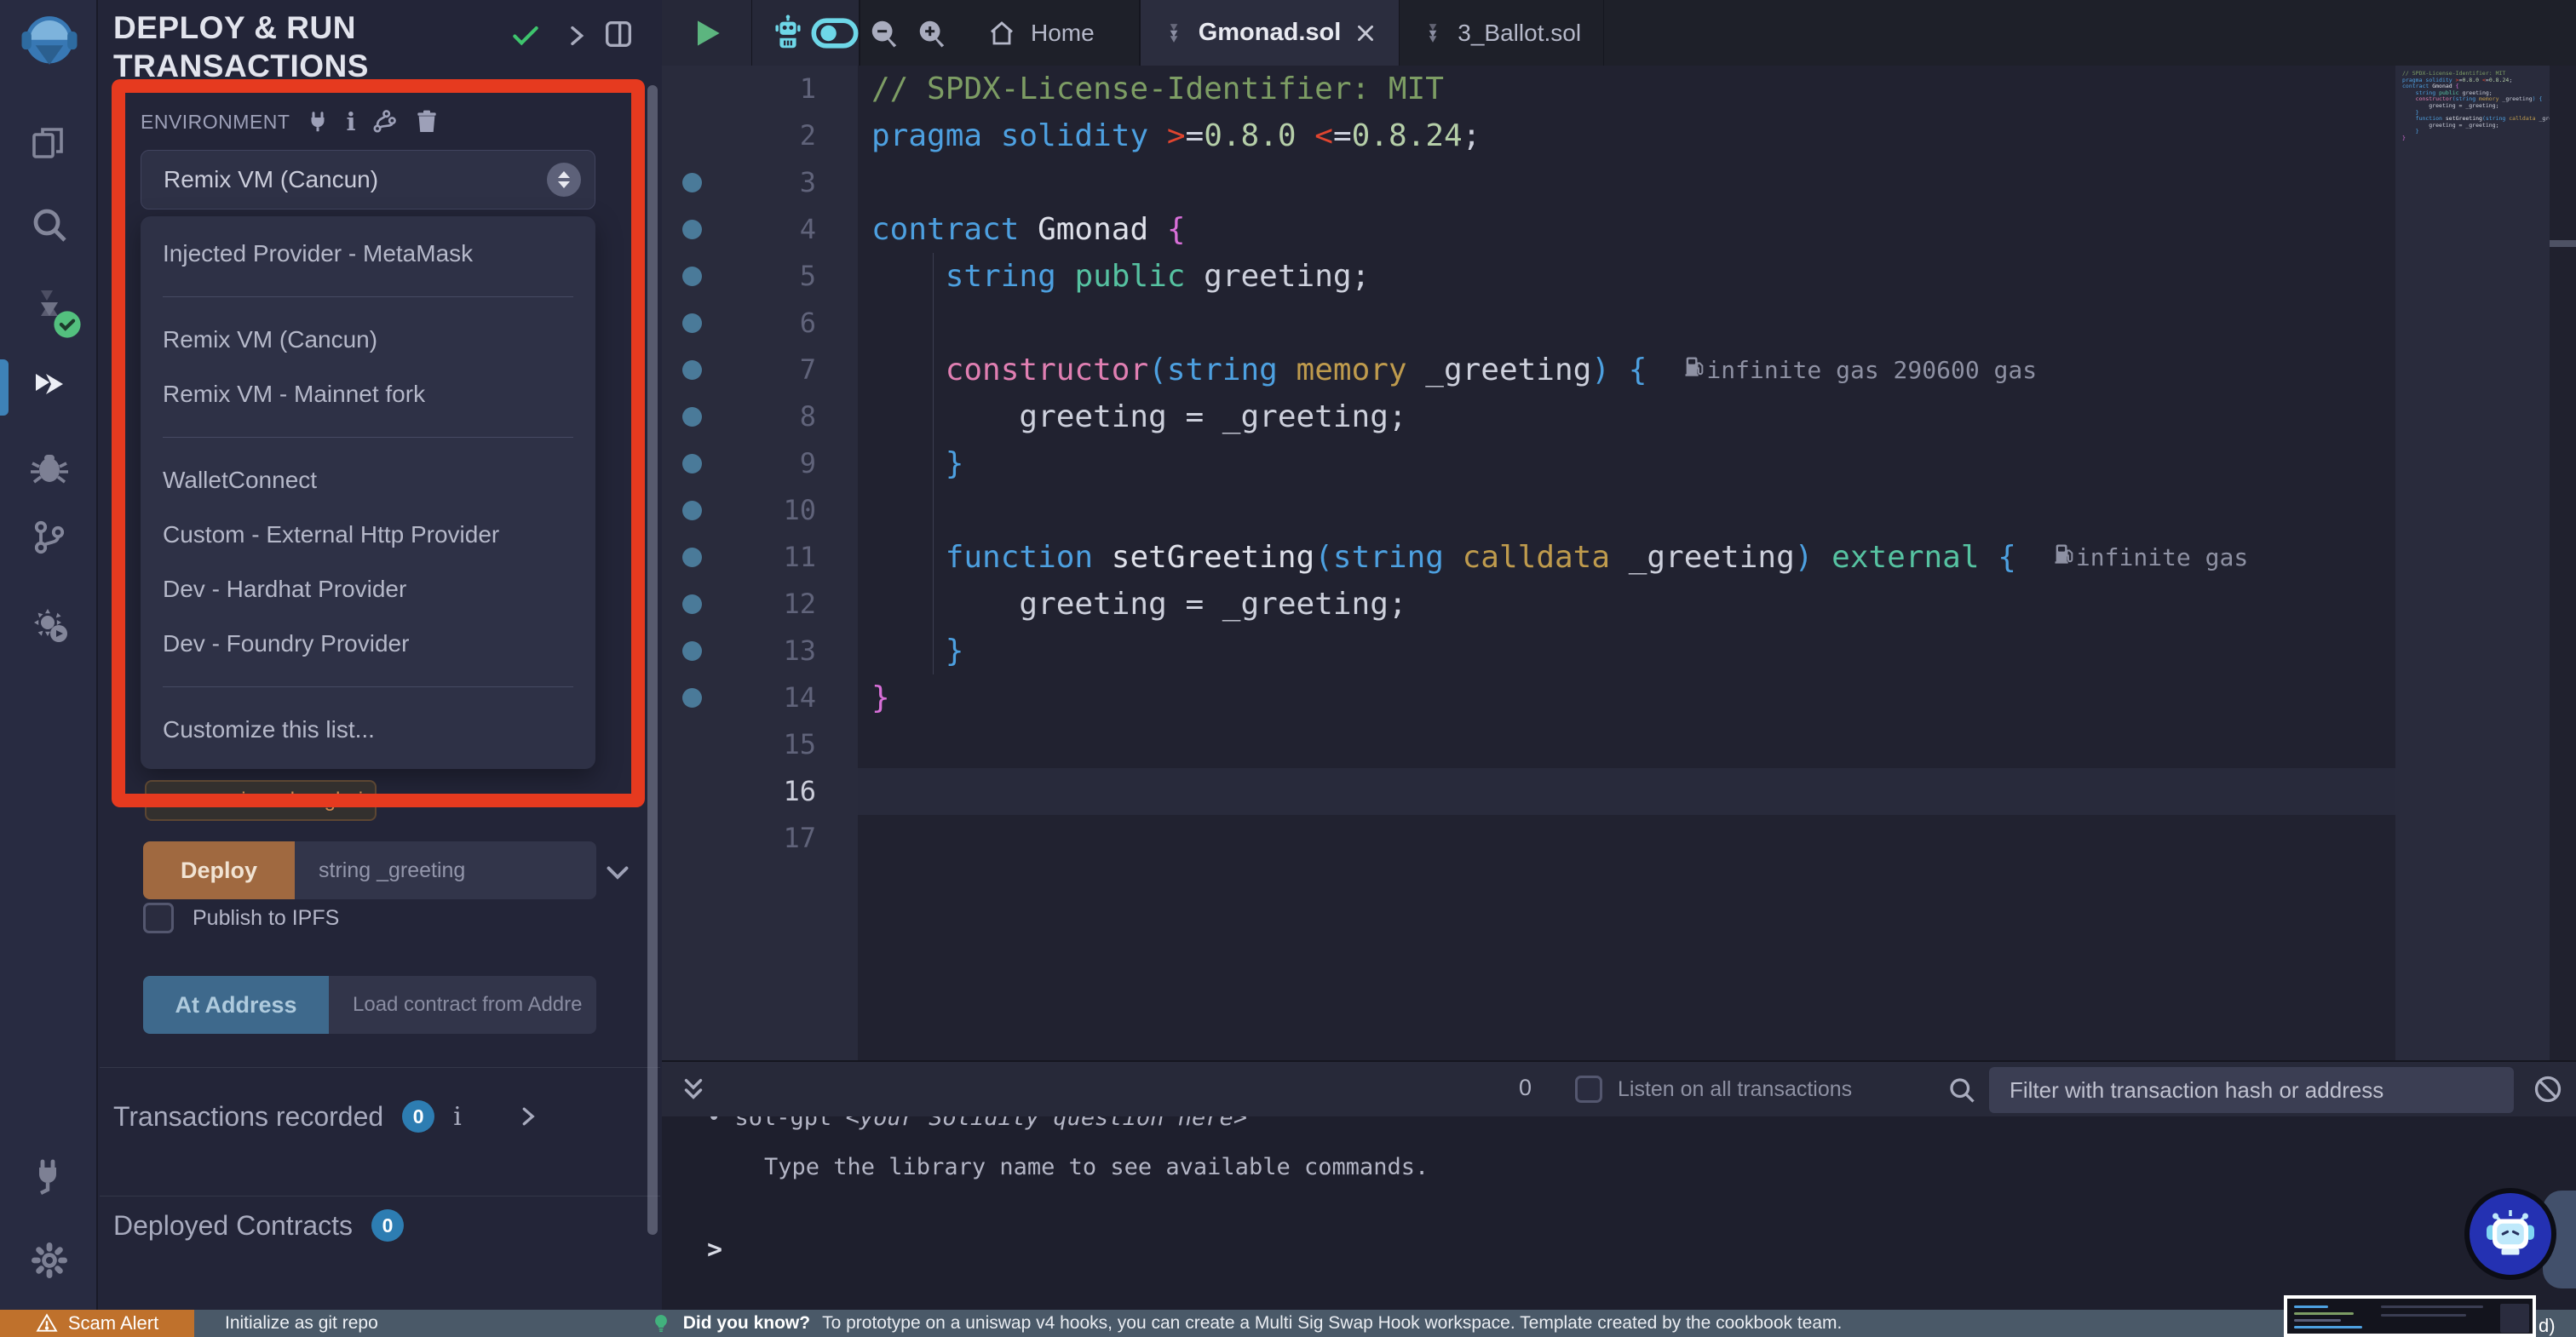 This screenshot has width=2576, height=1337. I want to click on copilot-toggle, so click(835, 33).